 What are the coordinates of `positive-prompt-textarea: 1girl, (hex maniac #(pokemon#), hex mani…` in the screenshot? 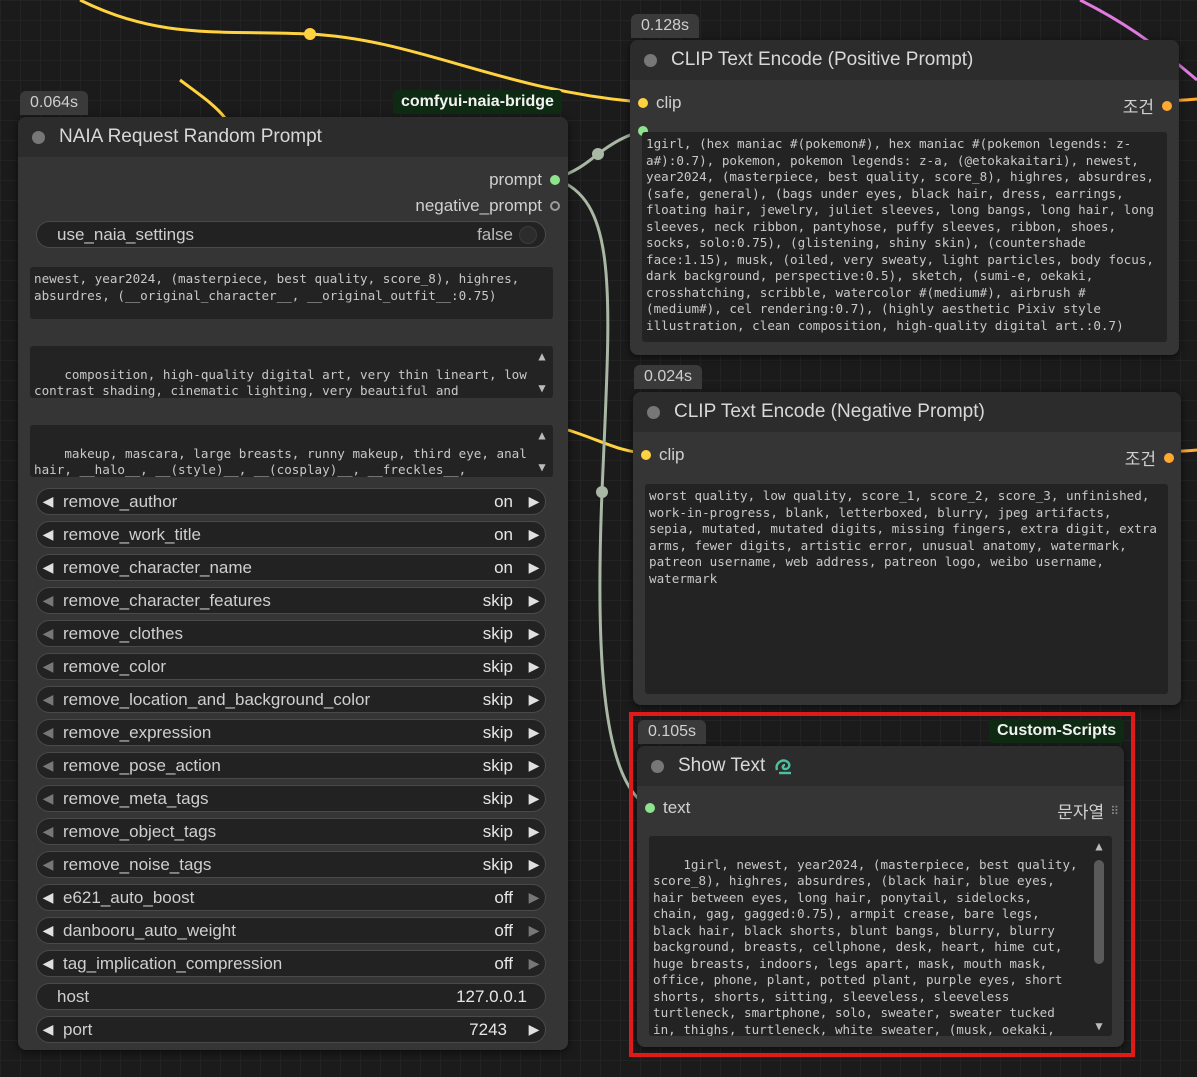 It's located at (904, 237).